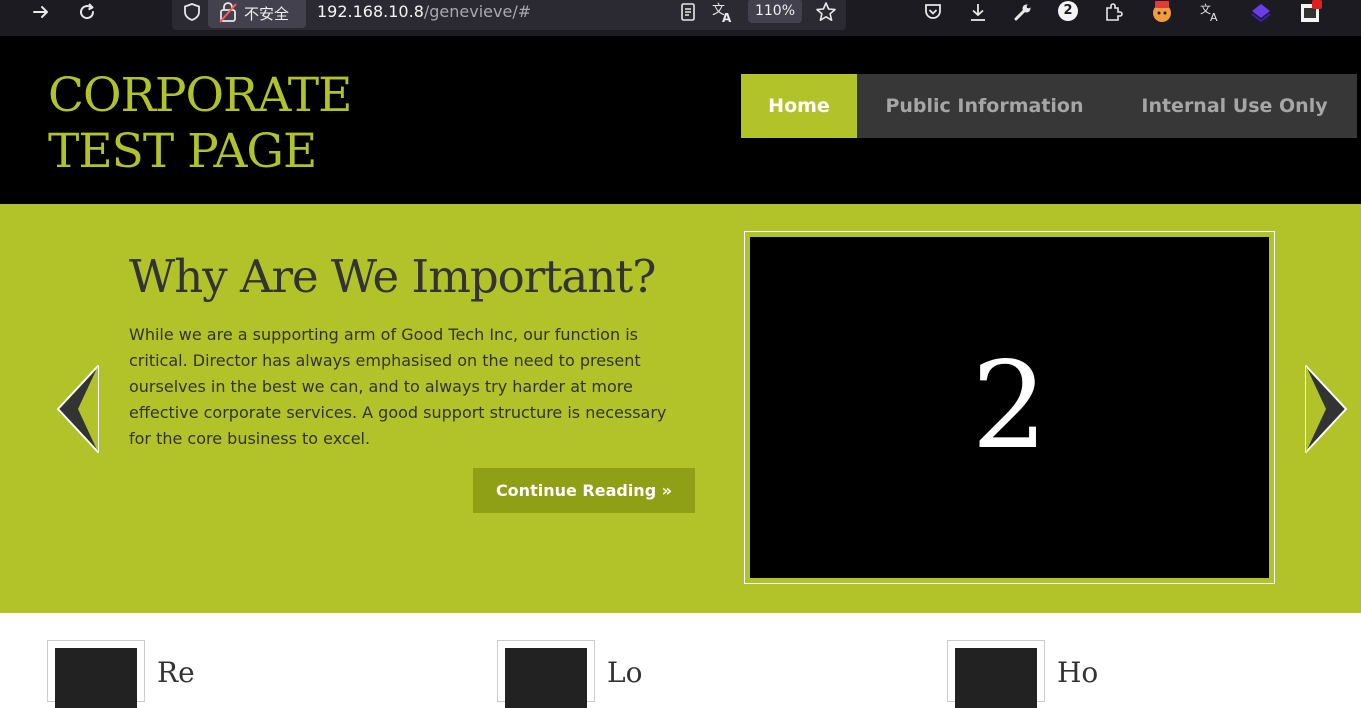  Describe the element at coordinates (182, 151) in the screenshot. I see `site-title-line-2: TEST PAGE` at that location.